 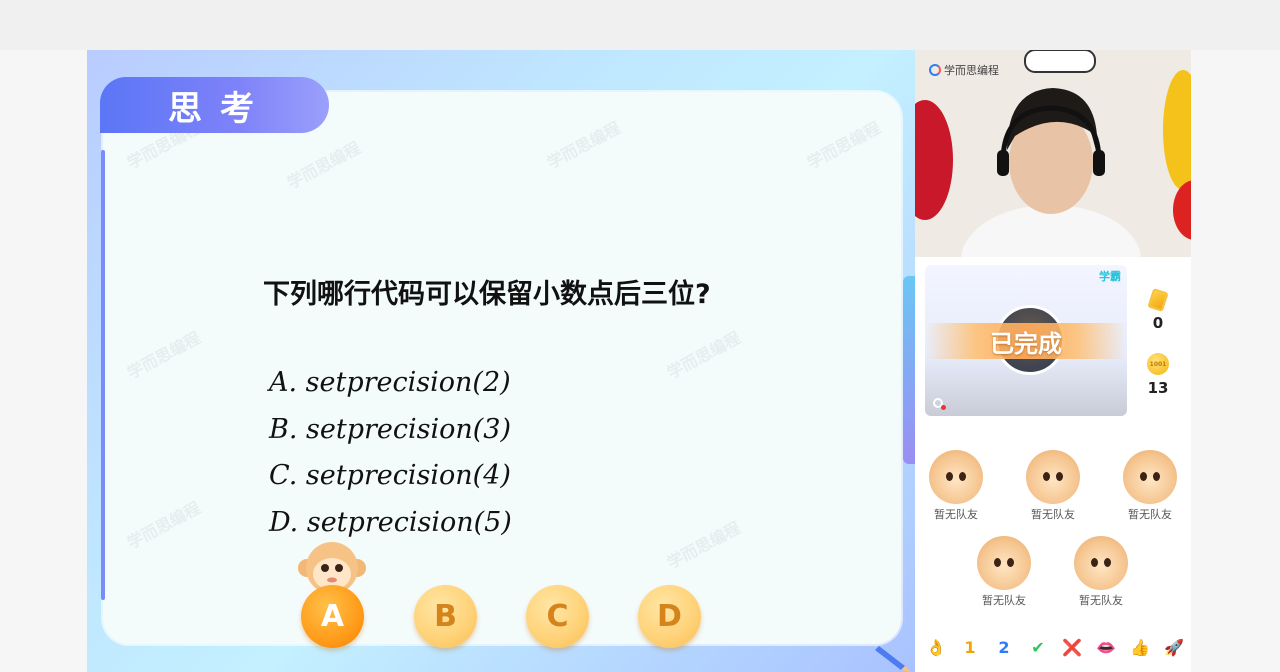 What do you see at coordinates (1072, 647) in the screenshot?
I see `cross-icon: ❌` at bounding box center [1072, 647].